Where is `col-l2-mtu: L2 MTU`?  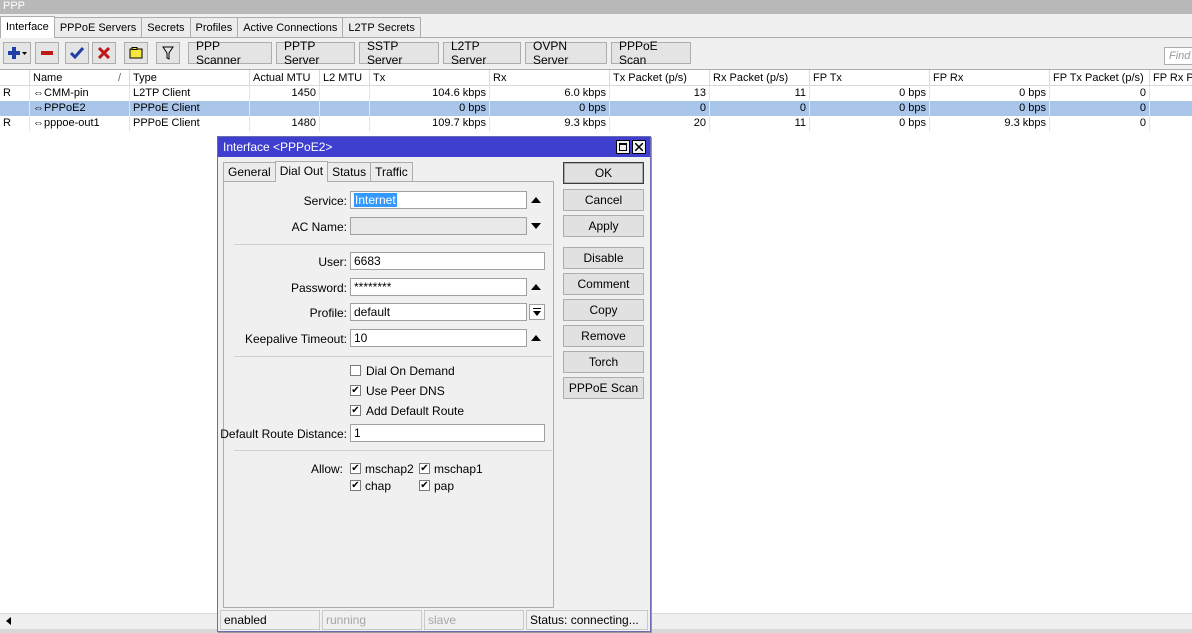
col-l2-mtu: L2 MTU is located at coordinates (345, 78).